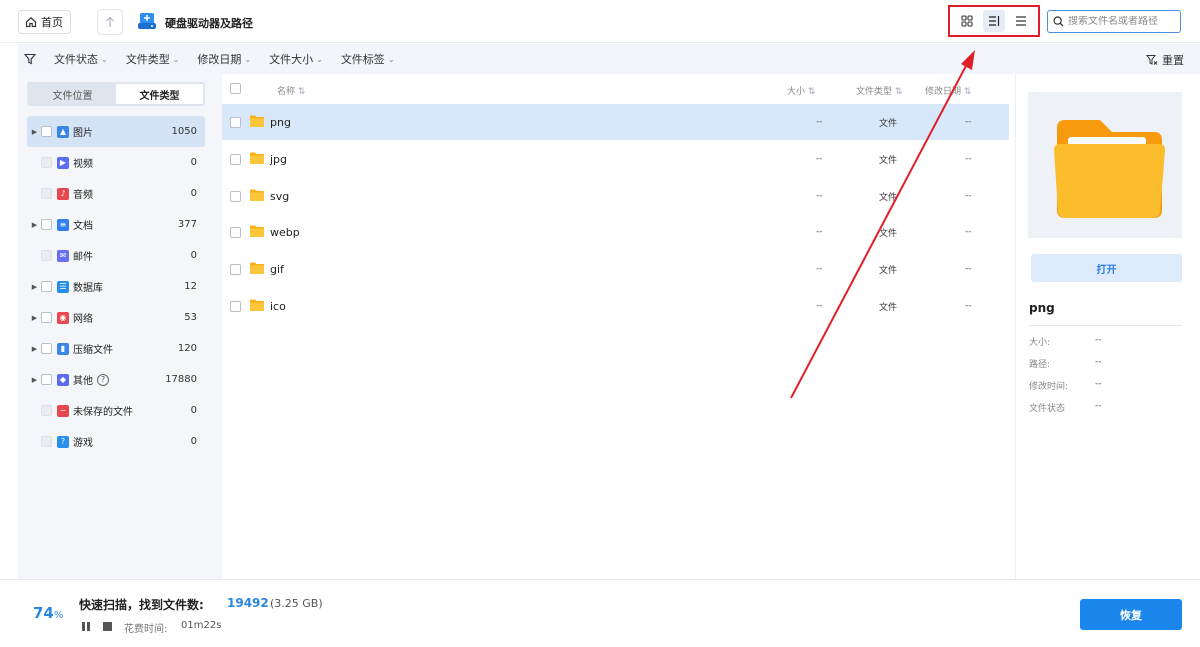 This screenshot has width=1200, height=647. What do you see at coordinates (1123, 21) in the screenshot?
I see `search-input` at bounding box center [1123, 21].